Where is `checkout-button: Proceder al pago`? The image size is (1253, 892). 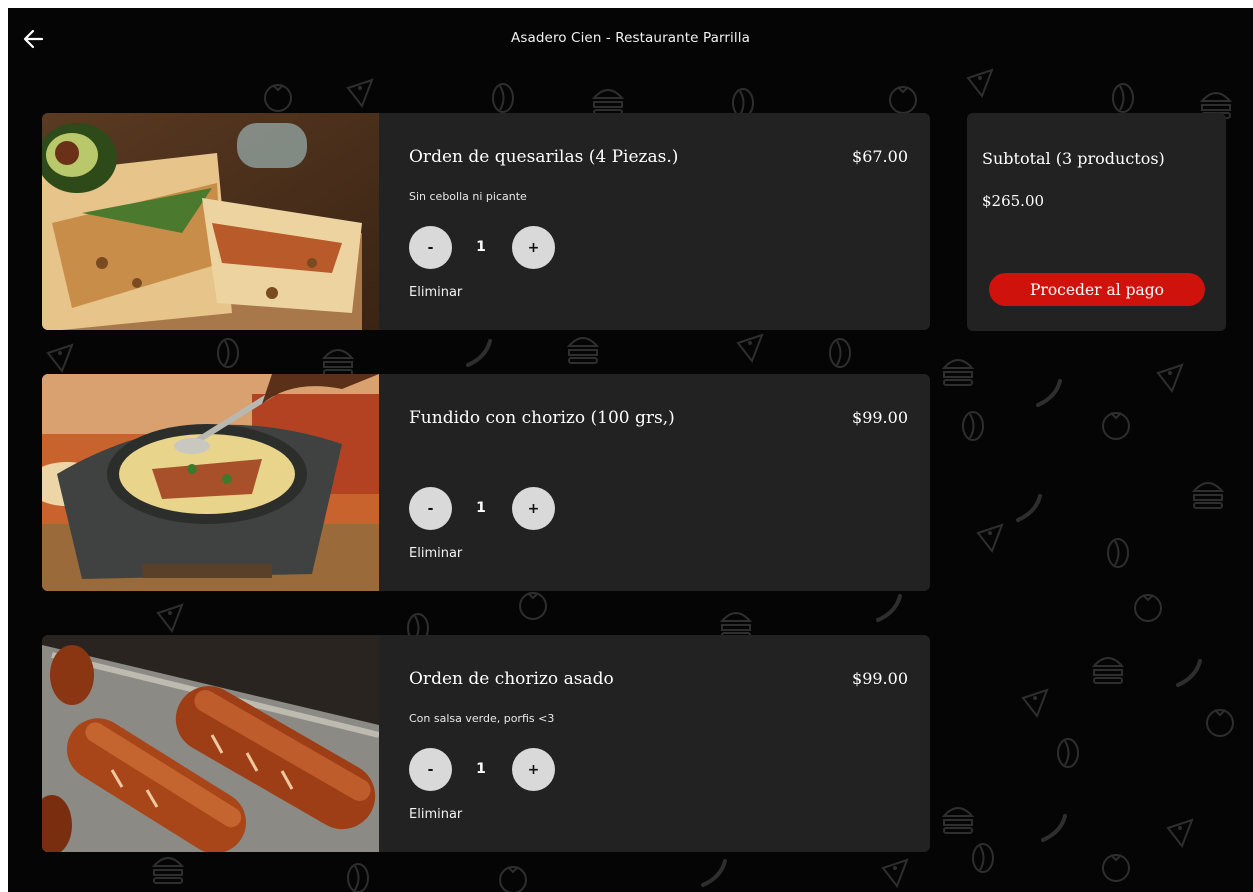 checkout-button: Proceder al pago is located at coordinates (1097, 289).